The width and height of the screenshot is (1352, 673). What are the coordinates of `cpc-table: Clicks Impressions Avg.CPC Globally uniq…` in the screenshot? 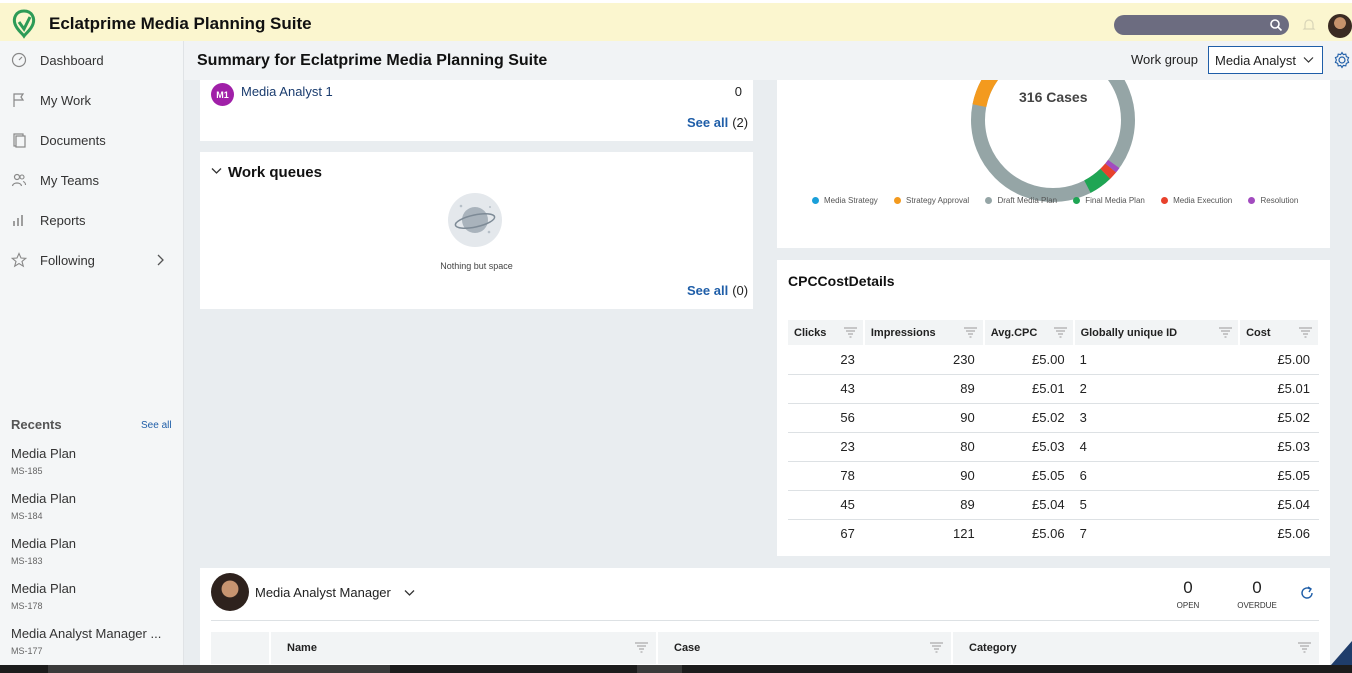 It's located at (1054, 434).